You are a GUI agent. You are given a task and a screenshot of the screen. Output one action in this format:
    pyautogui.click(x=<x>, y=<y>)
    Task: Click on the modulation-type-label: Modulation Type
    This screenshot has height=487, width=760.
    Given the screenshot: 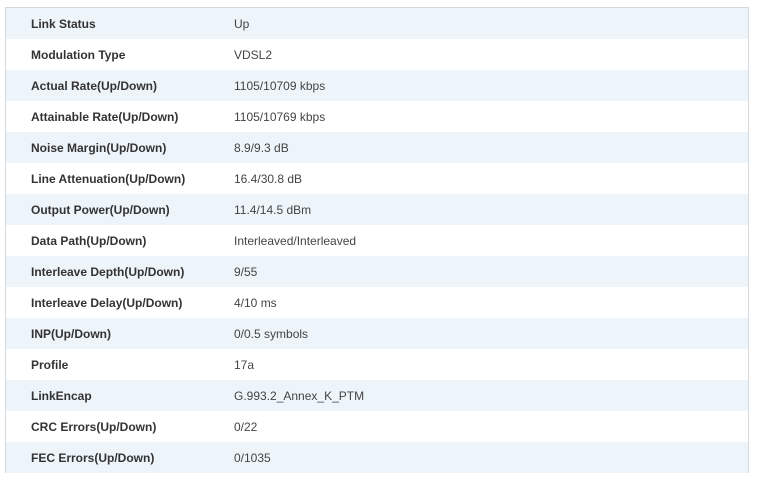 What is the action you would take?
    pyautogui.click(x=78, y=54)
    